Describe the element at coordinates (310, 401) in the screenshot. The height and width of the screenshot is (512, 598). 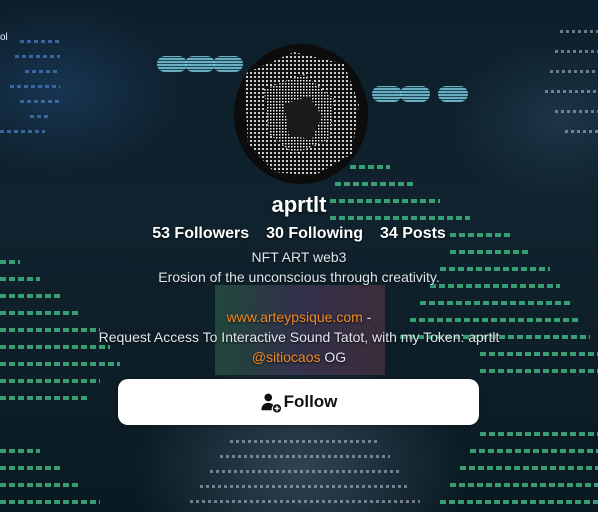
I see `follow-button-label: Follow` at that location.